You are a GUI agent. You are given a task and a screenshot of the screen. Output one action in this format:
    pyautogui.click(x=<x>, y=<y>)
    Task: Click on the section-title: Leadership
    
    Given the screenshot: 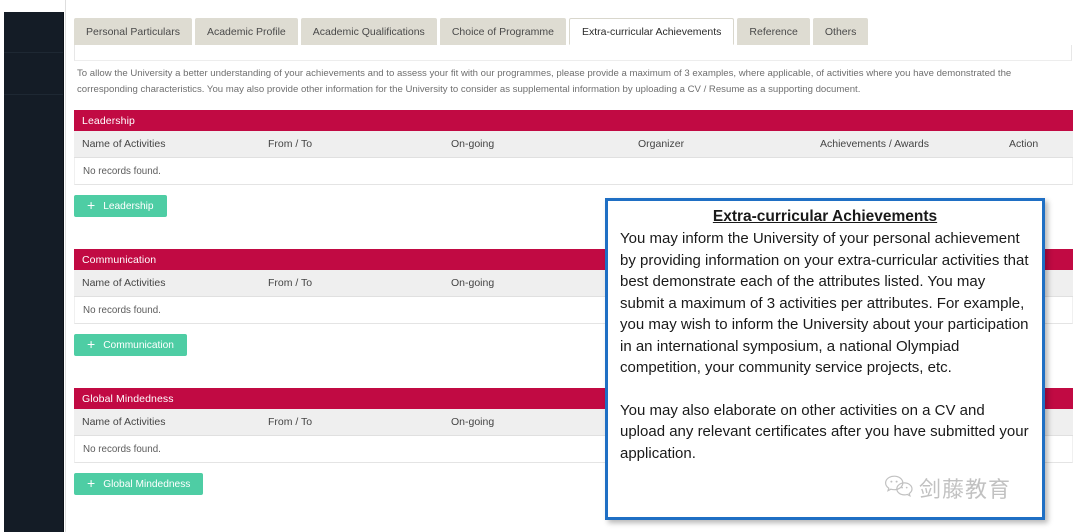 What is the action you would take?
    pyautogui.click(x=108, y=120)
    